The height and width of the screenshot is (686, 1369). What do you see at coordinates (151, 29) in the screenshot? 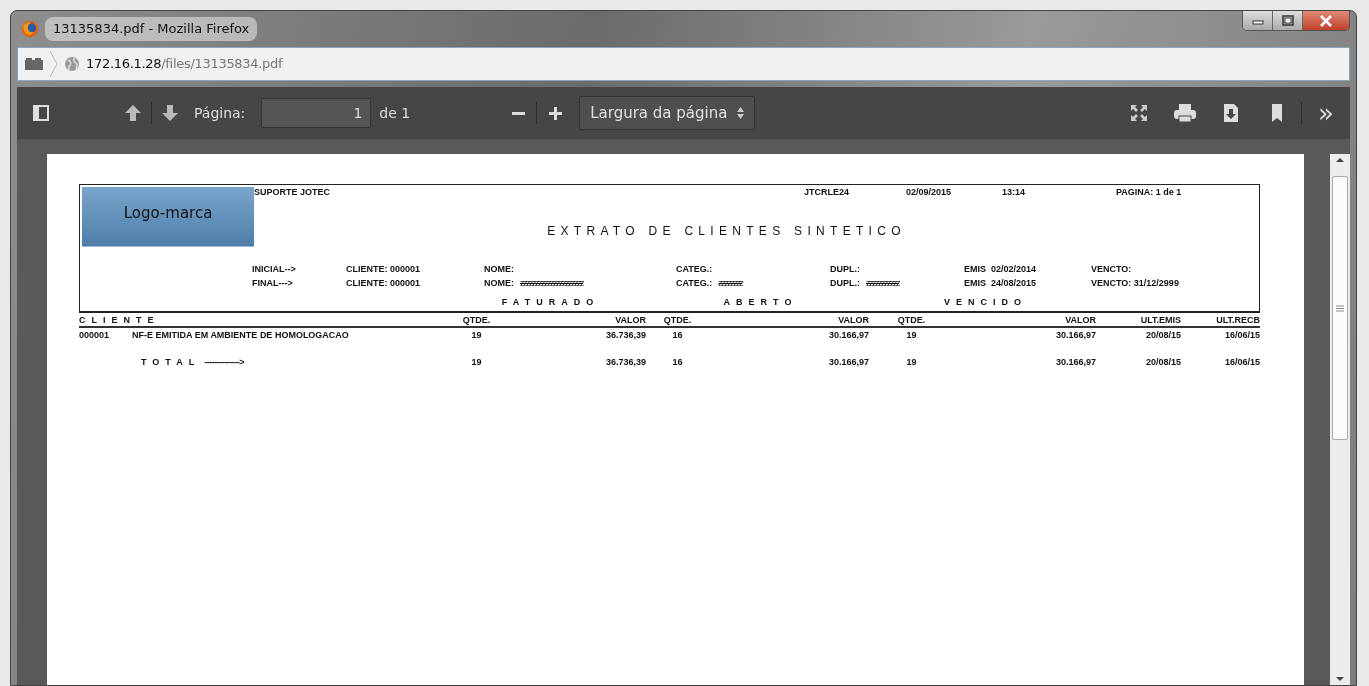
I see `window-title: 13135834.pdf - Mozilla Firefox` at bounding box center [151, 29].